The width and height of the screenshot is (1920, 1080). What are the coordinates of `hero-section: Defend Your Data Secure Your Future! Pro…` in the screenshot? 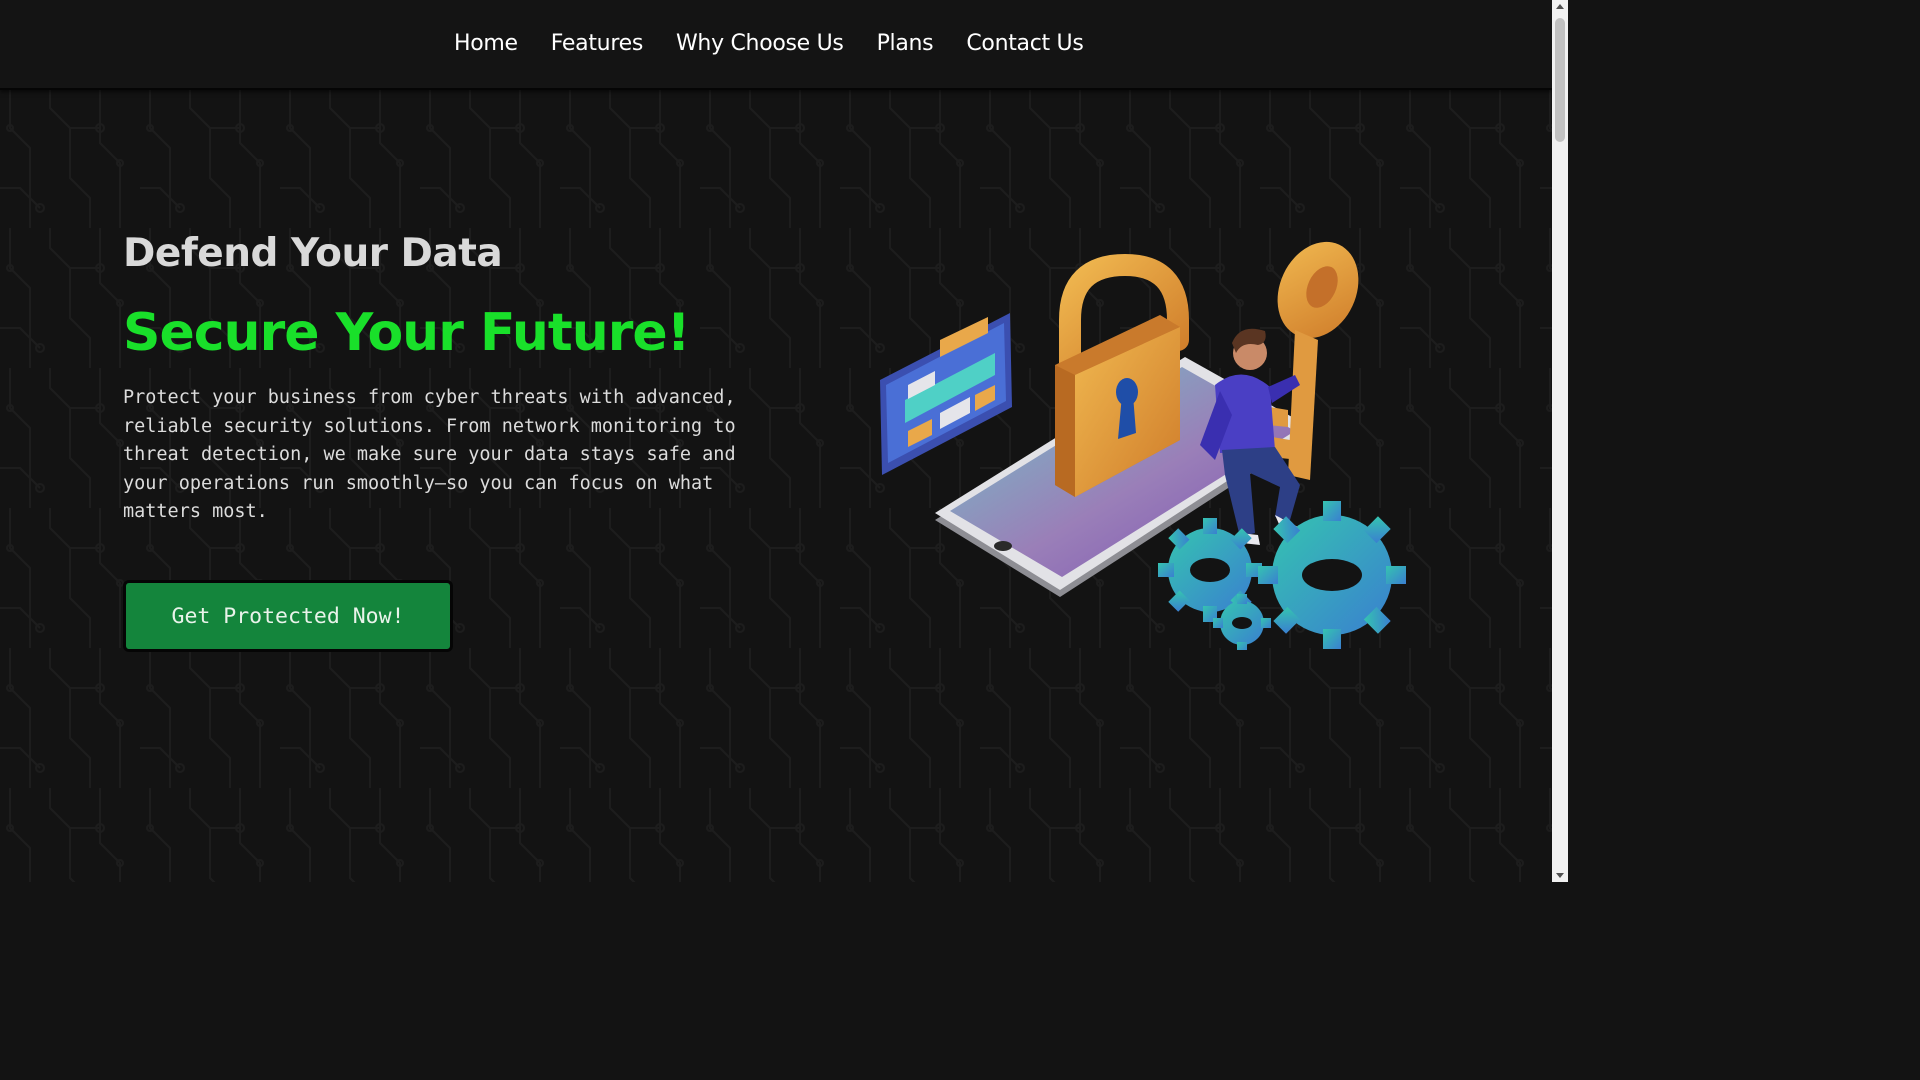 It's located at (443, 377).